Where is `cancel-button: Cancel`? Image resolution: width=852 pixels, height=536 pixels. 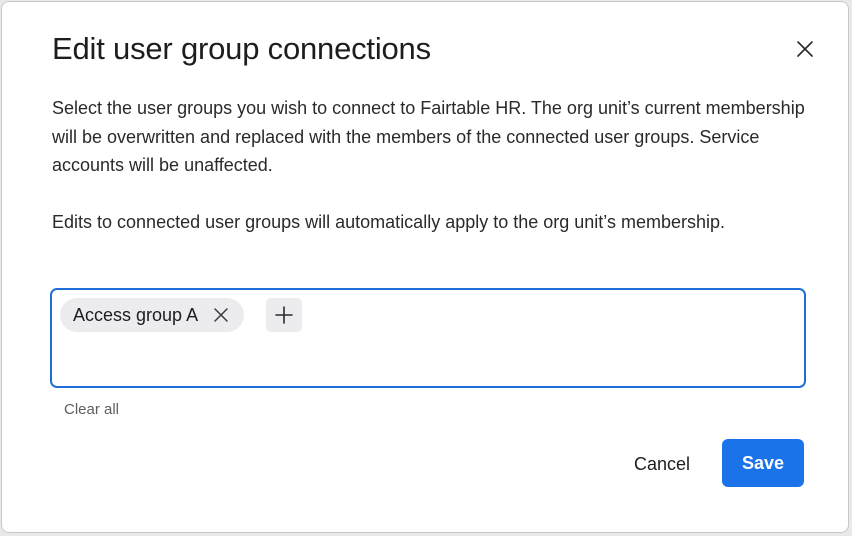 cancel-button: Cancel is located at coordinates (662, 464).